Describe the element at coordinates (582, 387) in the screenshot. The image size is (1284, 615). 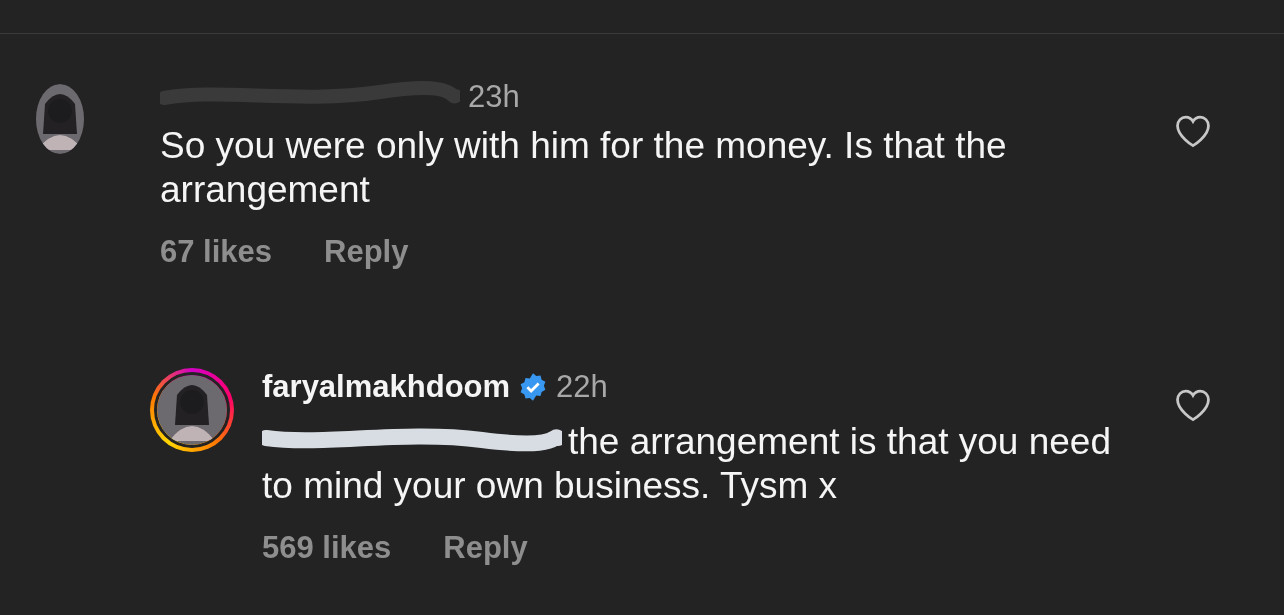
I see `comment-time: 22h` at that location.